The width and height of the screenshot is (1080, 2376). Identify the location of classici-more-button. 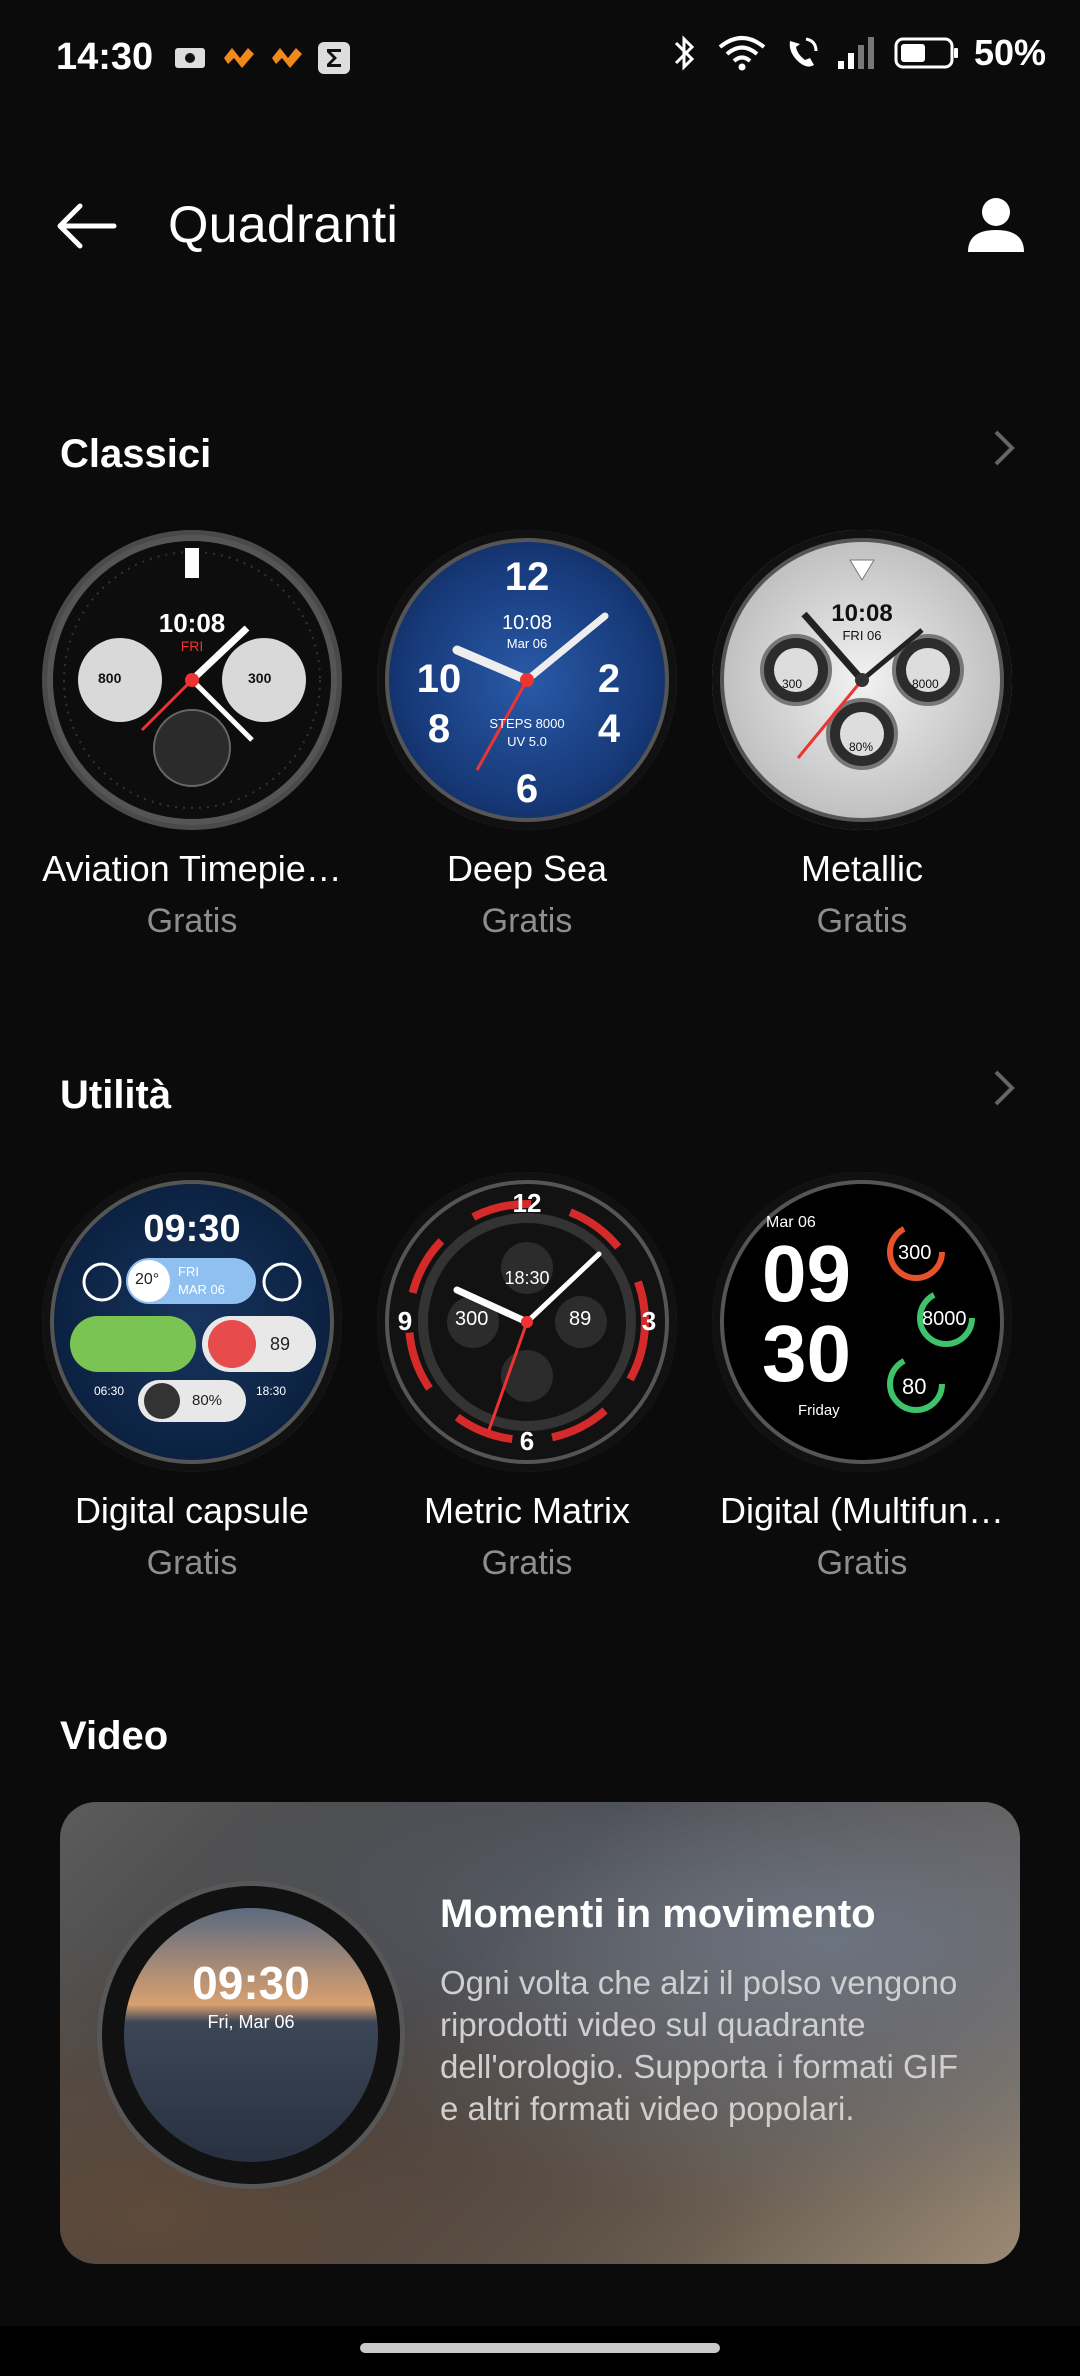
(1002, 448).